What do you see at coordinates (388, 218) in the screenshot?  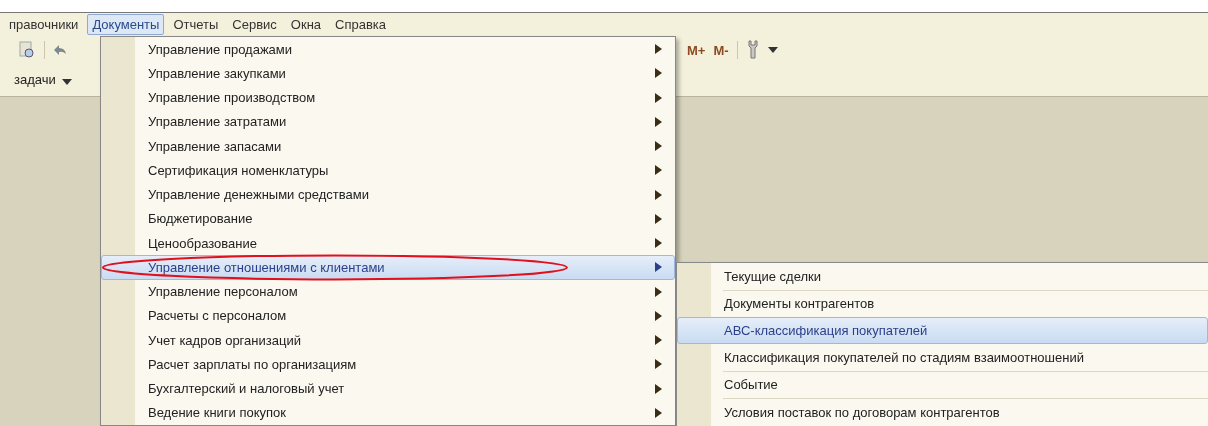 I see `menu-item: Бюджетирование` at bounding box center [388, 218].